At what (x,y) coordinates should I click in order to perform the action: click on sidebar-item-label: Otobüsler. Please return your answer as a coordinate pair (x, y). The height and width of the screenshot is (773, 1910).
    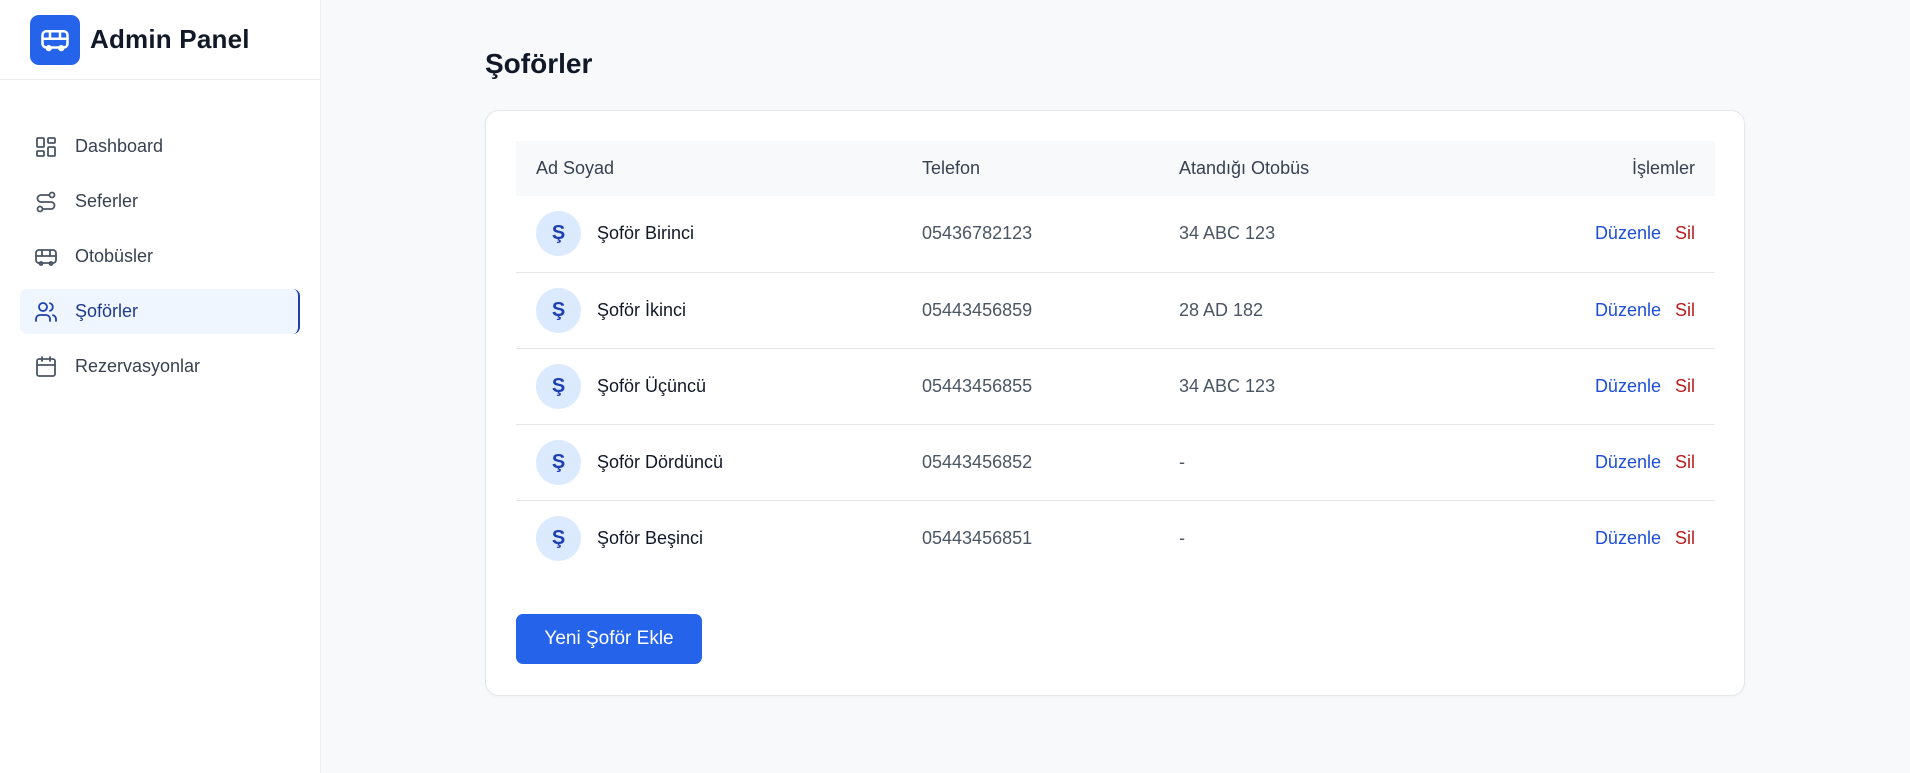
    Looking at the image, I should click on (114, 256).